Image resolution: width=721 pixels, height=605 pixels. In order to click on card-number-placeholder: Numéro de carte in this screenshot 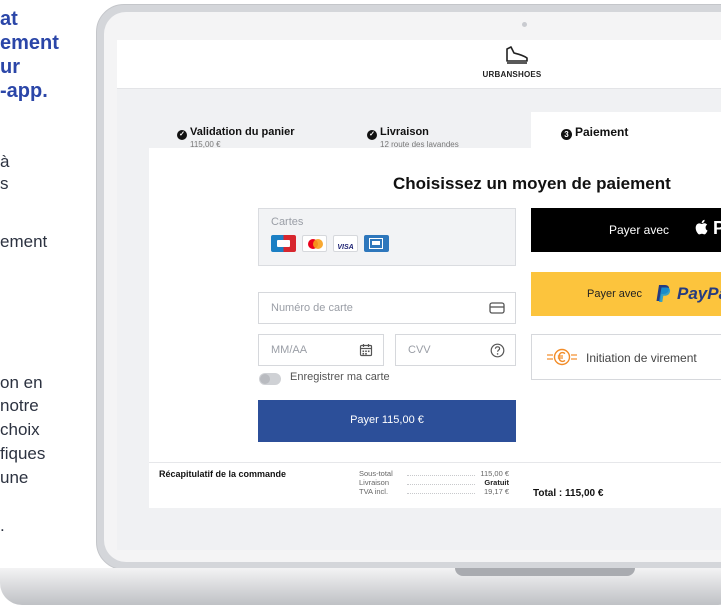, I will do `click(312, 308)`.